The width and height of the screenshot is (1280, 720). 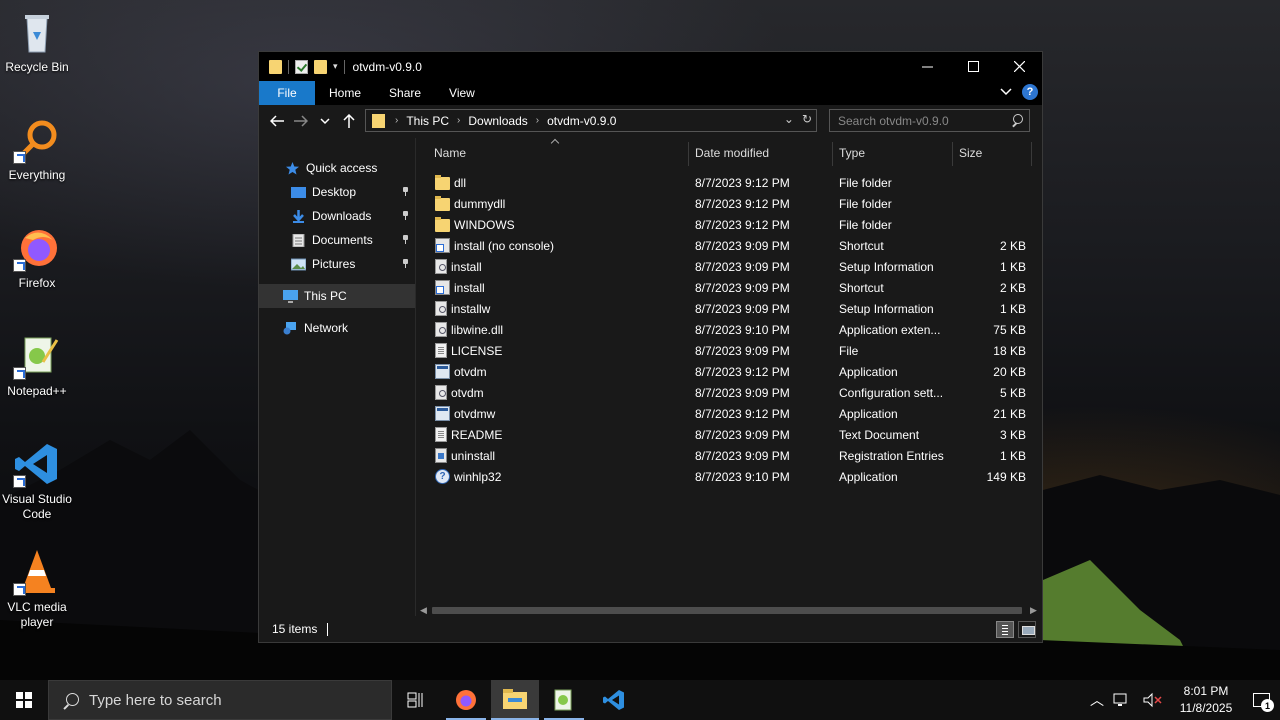 I want to click on address-bar: › This PC › Downloads › otvdm-v0.9.0 ⌄ ↻, so click(x=591, y=120).